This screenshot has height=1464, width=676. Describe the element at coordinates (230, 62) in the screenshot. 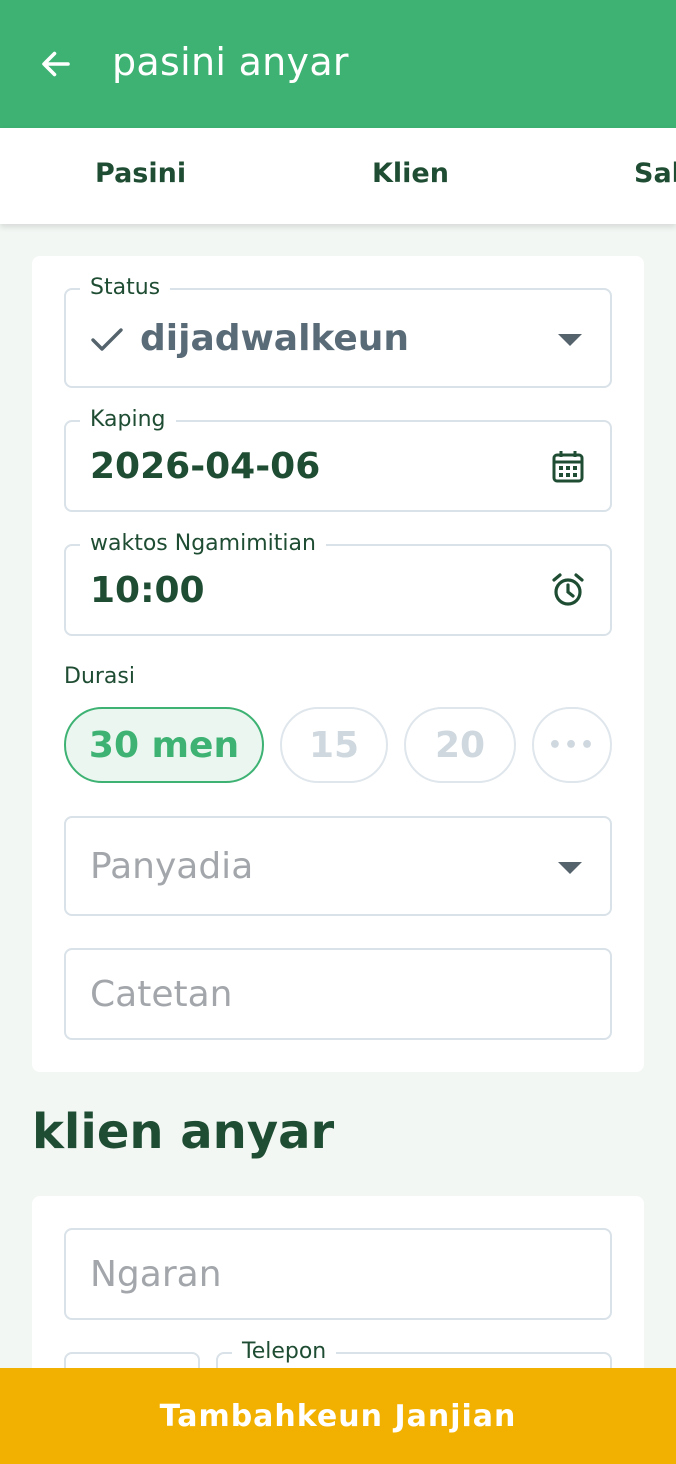

I see `page-title: pasini anyar` at that location.